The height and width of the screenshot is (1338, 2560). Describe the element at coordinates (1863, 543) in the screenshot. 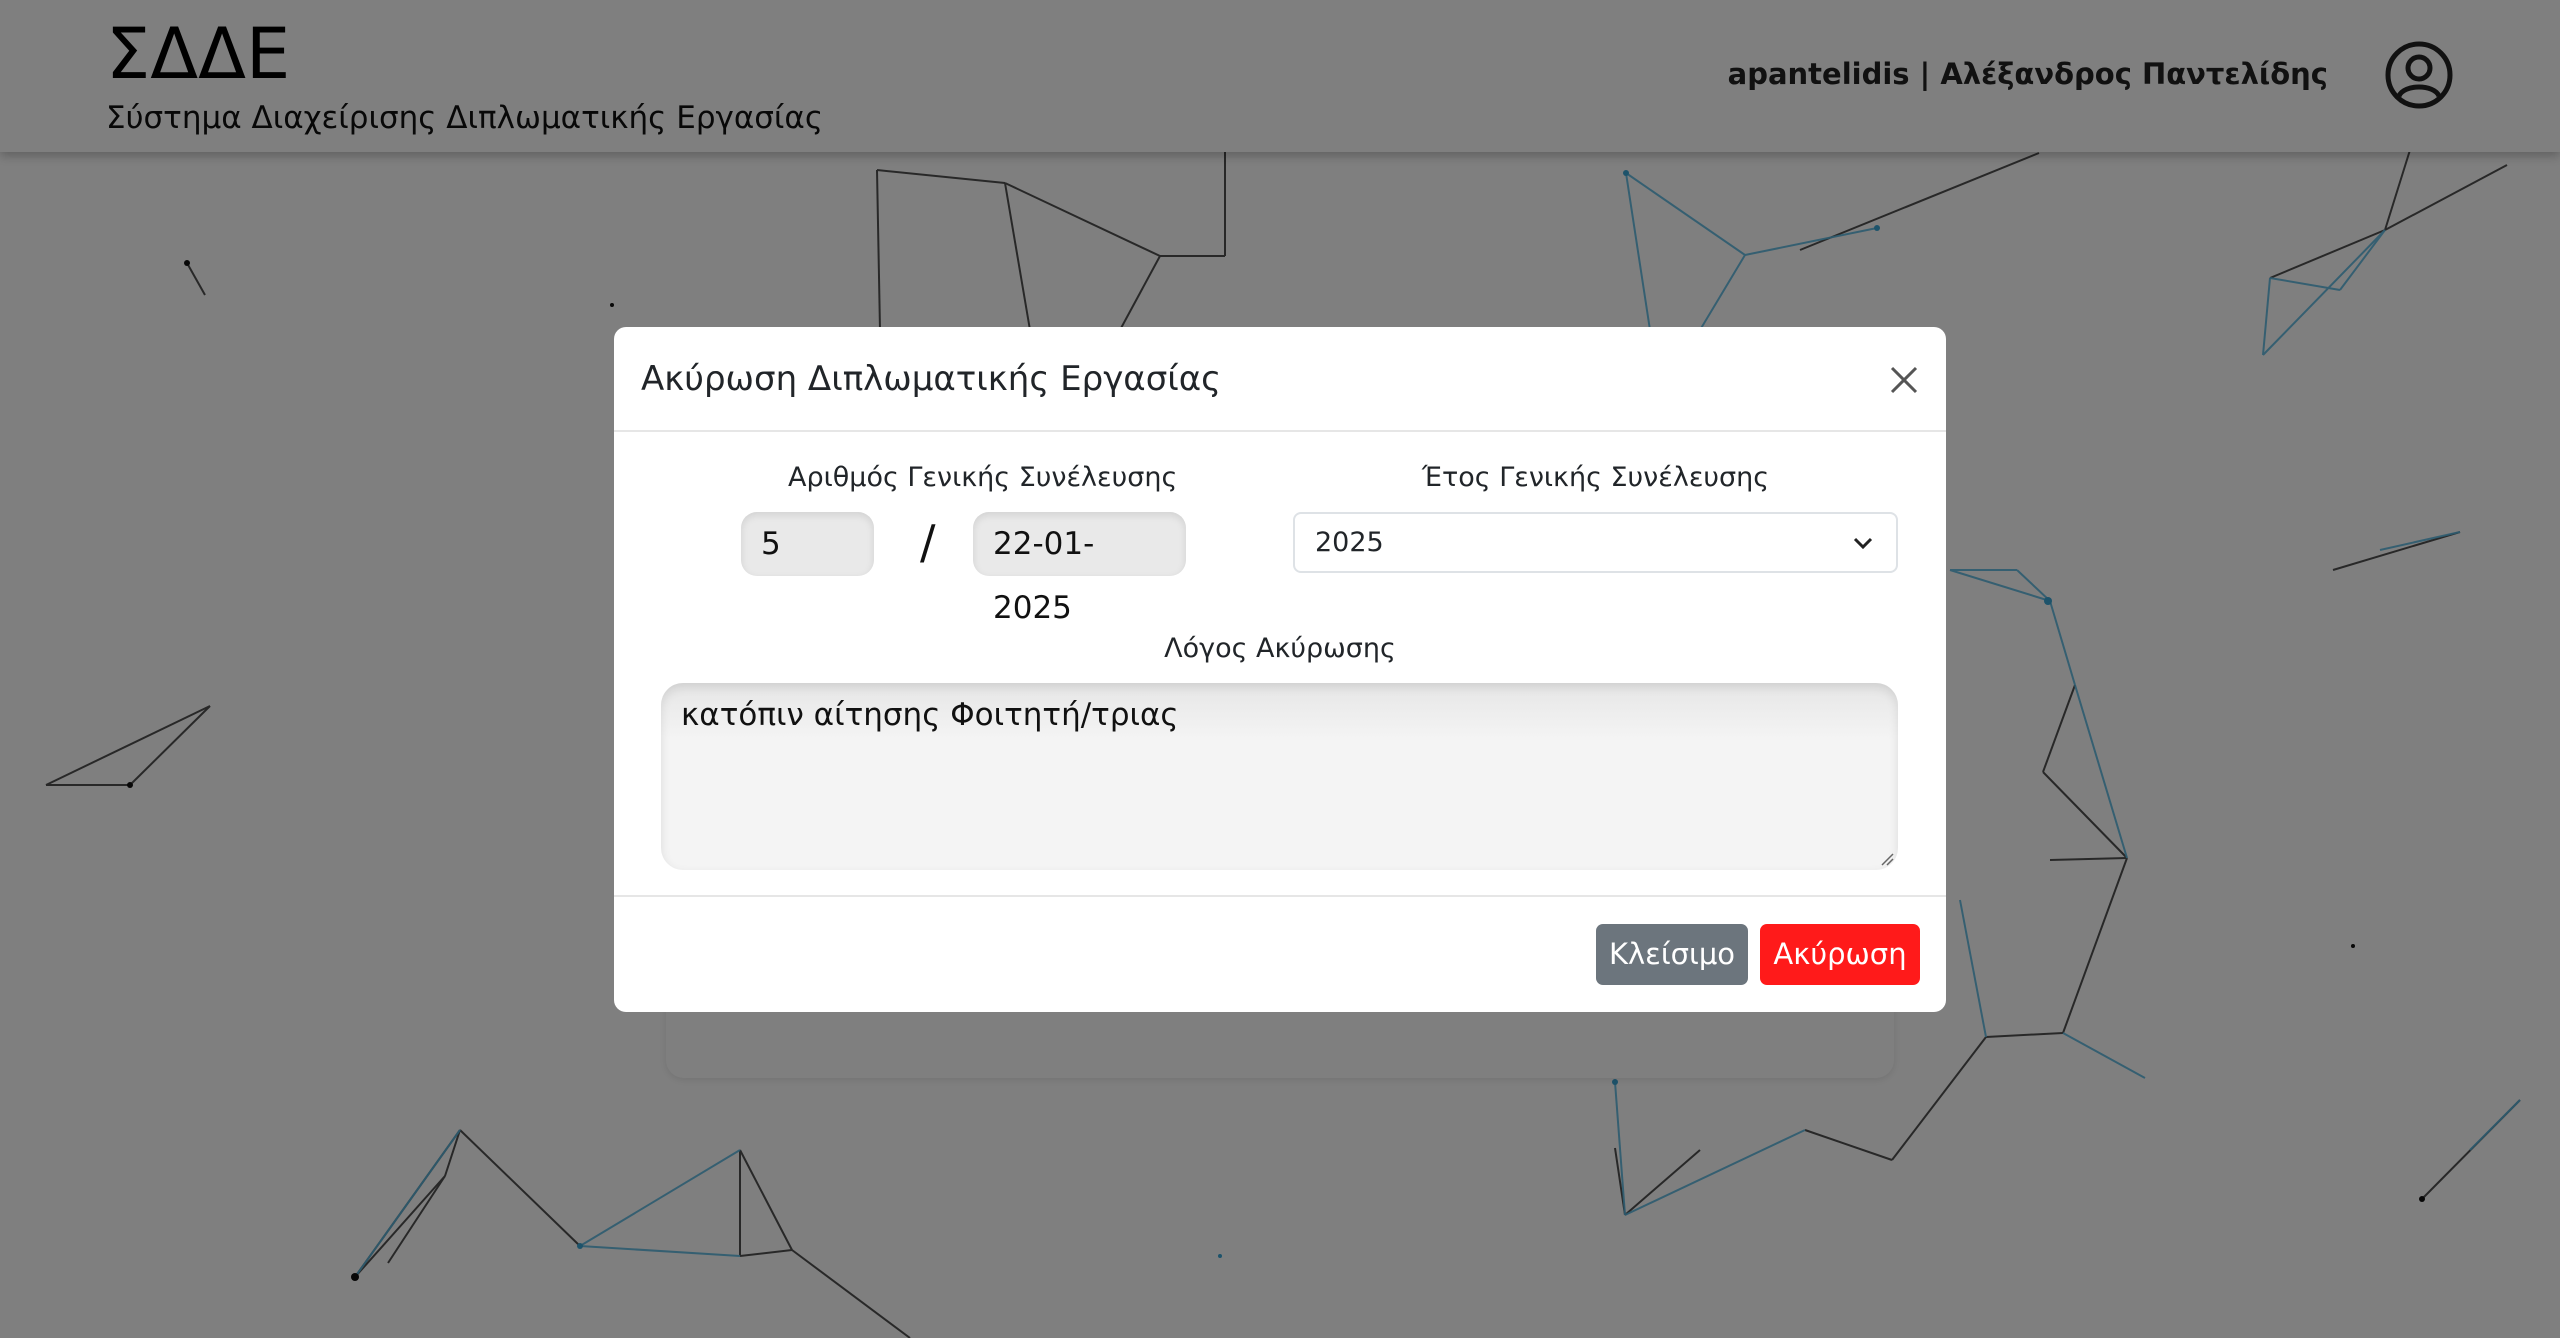

I see `chevron-down-icon` at that location.